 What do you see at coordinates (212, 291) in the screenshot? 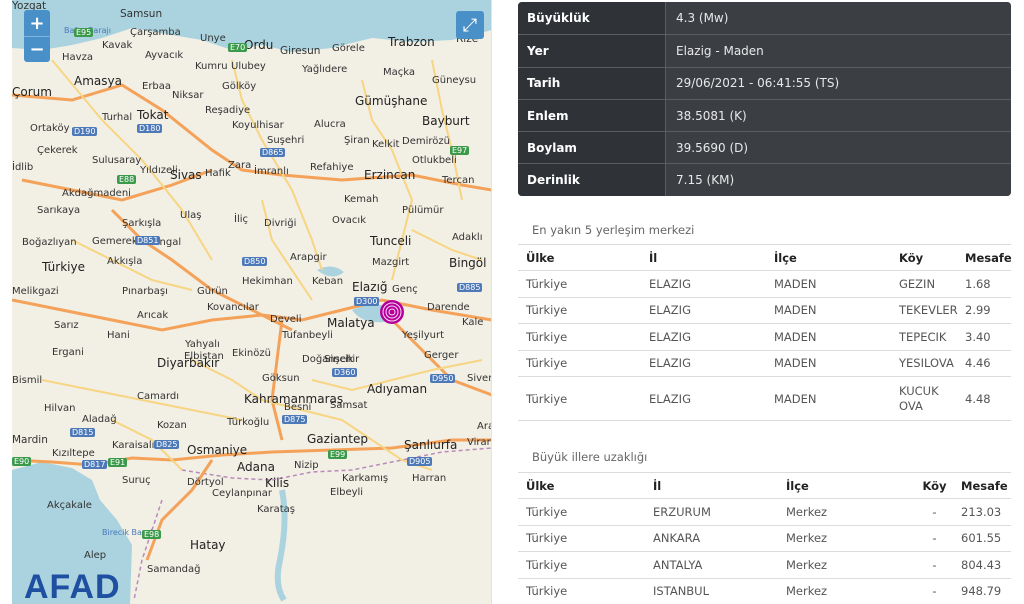
I see `map-place-label: Gürün` at bounding box center [212, 291].